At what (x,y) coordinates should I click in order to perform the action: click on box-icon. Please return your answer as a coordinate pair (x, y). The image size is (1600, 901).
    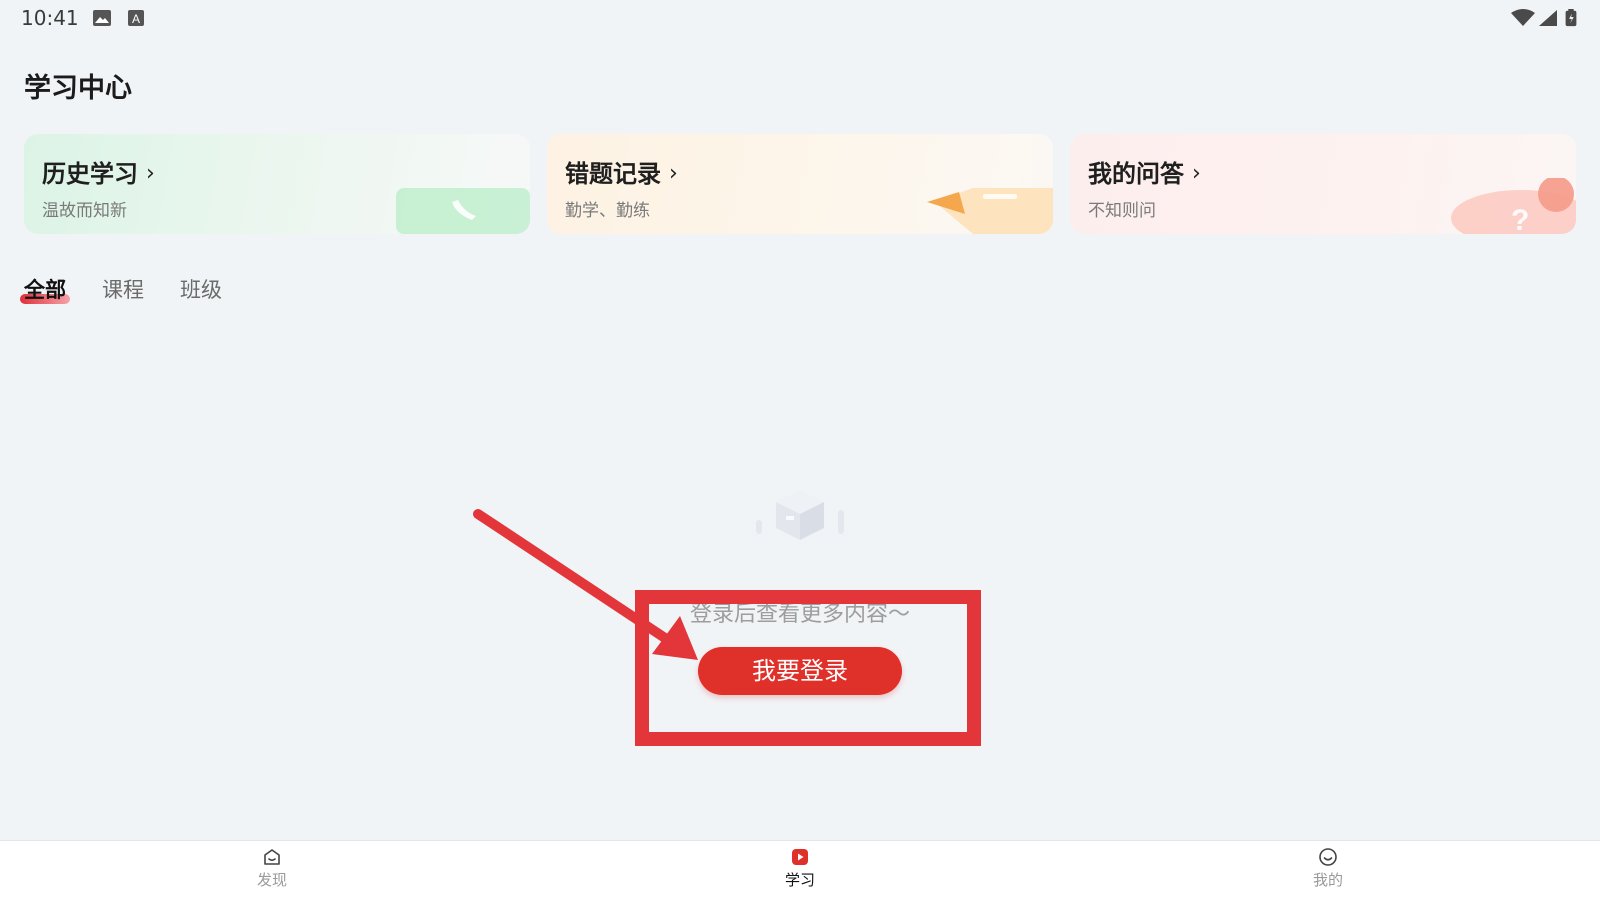
    Looking at the image, I should click on (800, 515).